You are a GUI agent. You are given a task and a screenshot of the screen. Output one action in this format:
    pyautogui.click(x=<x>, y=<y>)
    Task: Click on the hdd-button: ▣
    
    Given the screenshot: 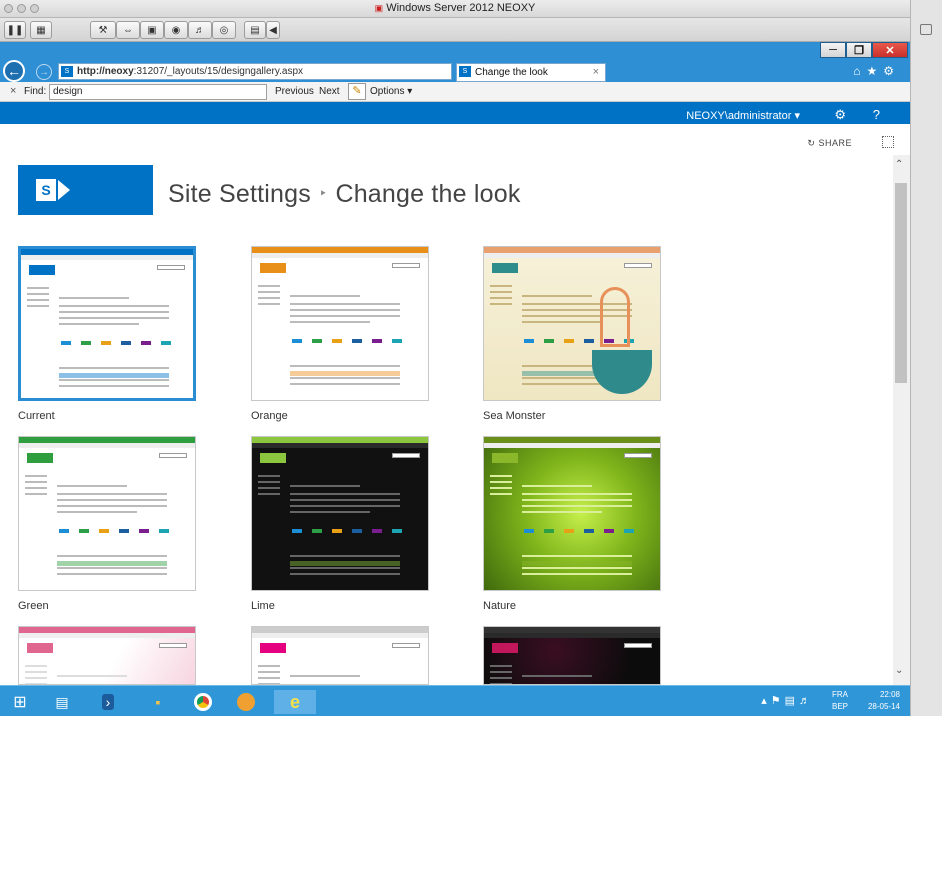 What is the action you would take?
    pyautogui.click(x=152, y=30)
    